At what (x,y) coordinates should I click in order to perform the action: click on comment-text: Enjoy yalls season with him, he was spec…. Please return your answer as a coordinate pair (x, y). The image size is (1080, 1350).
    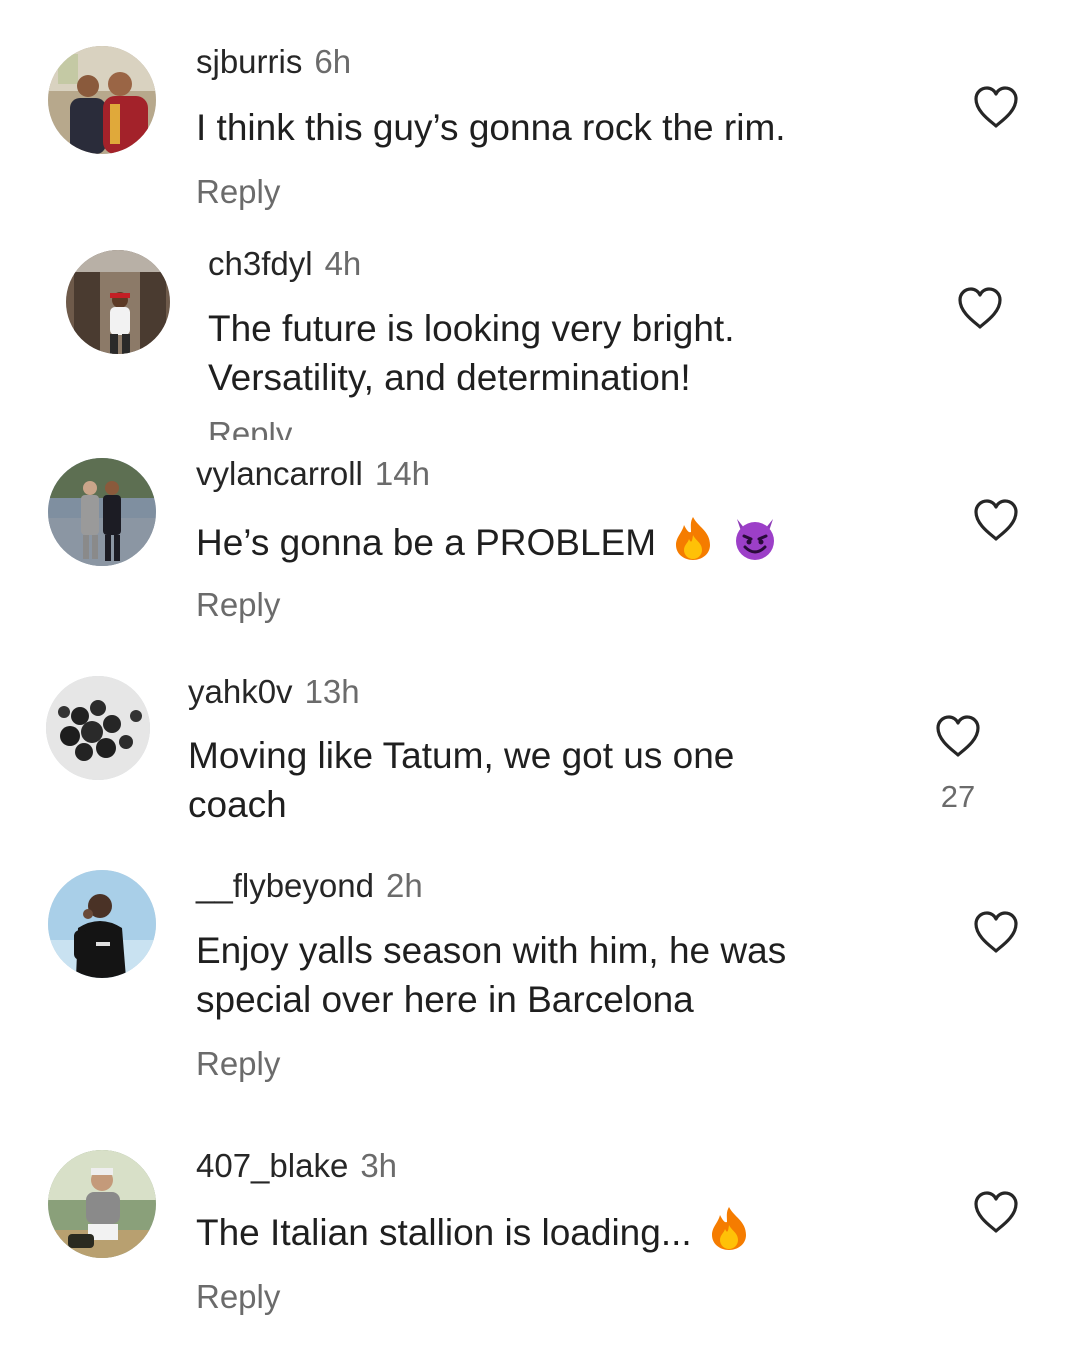
    Looking at the image, I should click on (491, 975).